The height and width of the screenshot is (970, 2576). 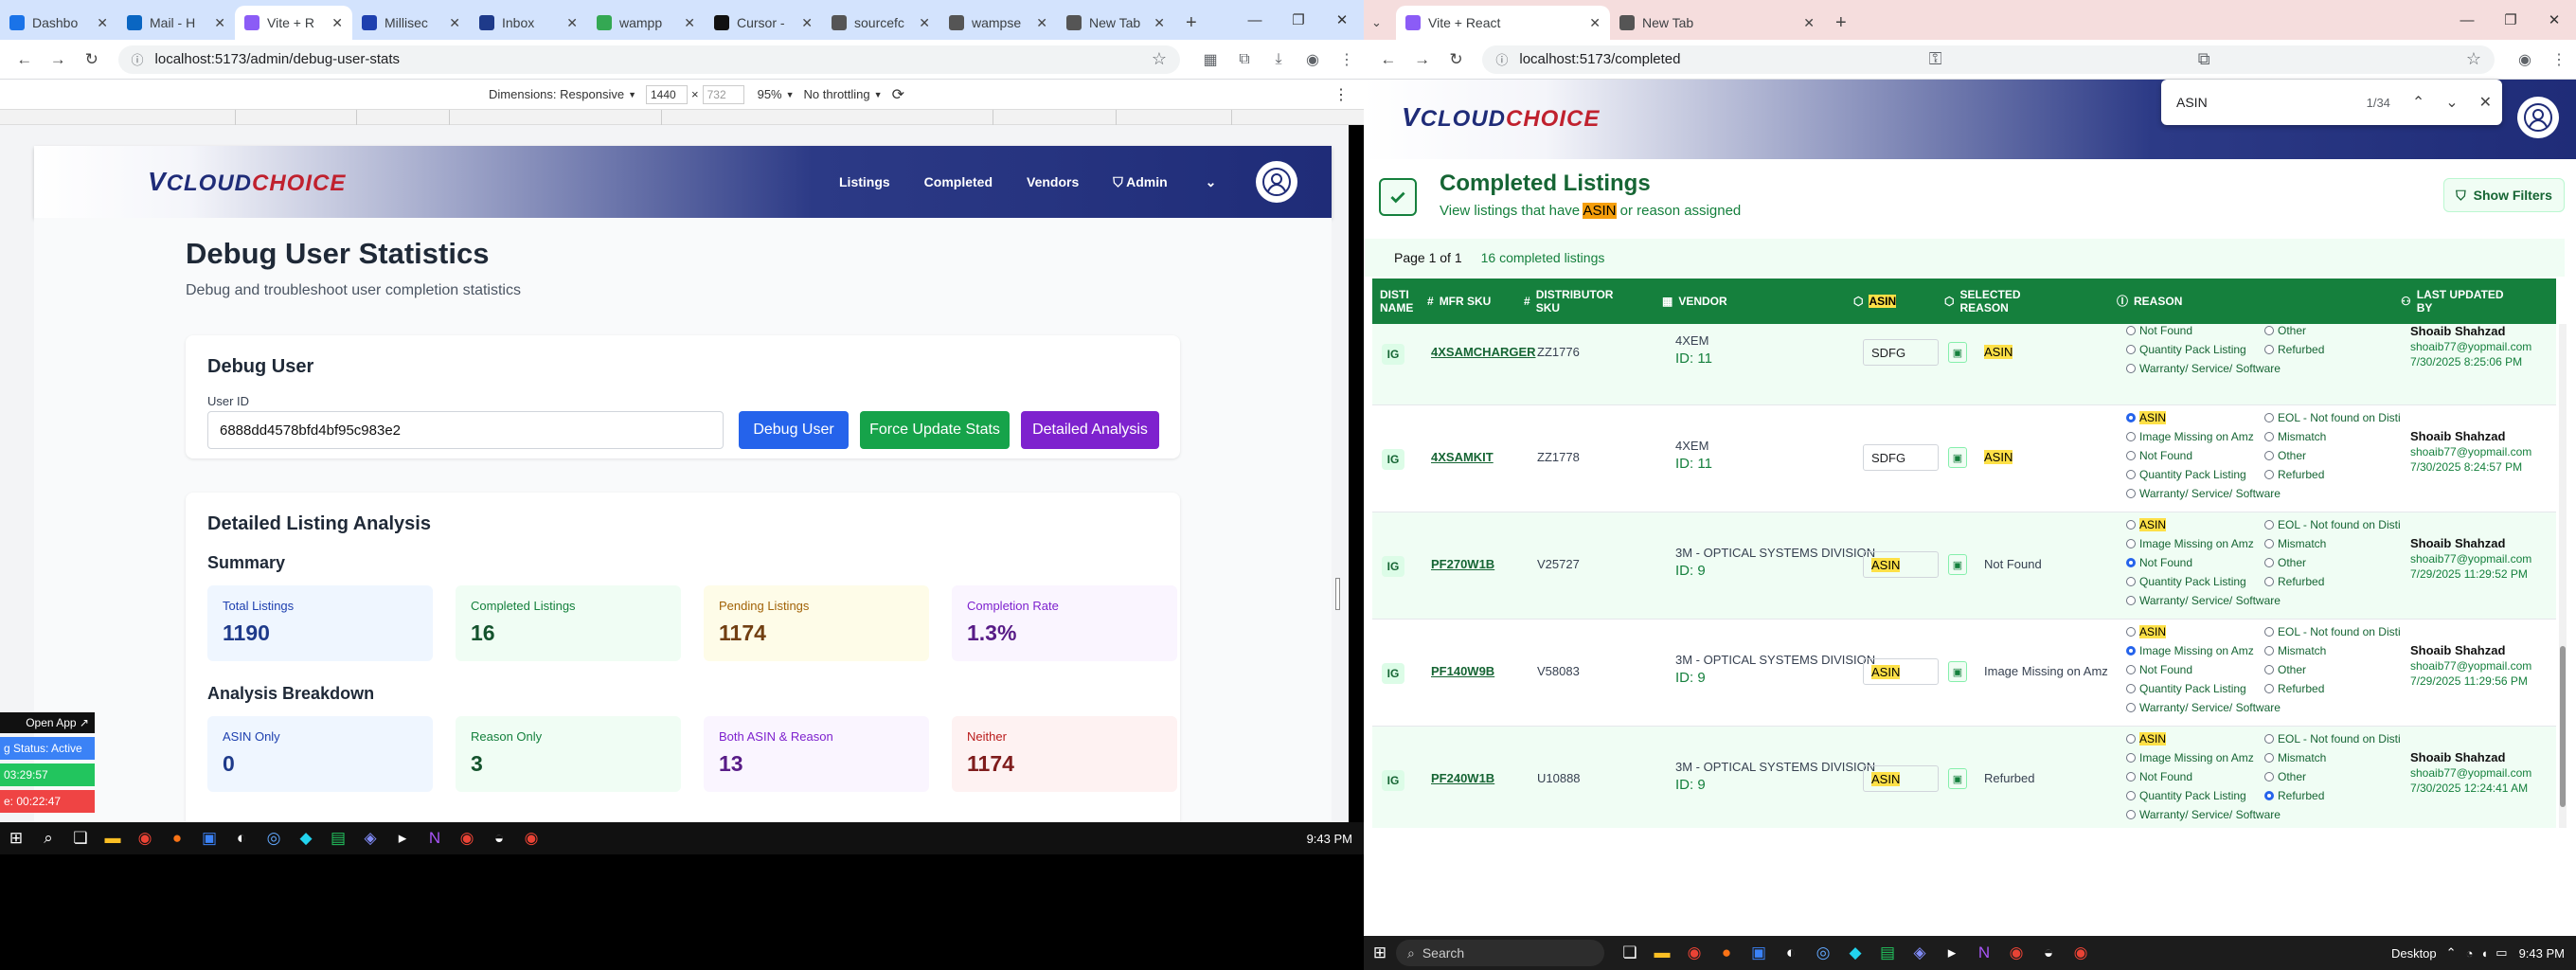 What do you see at coordinates (2484, 954) in the screenshot?
I see `volume-icon: ◖` at bounding box center [2484, 954].